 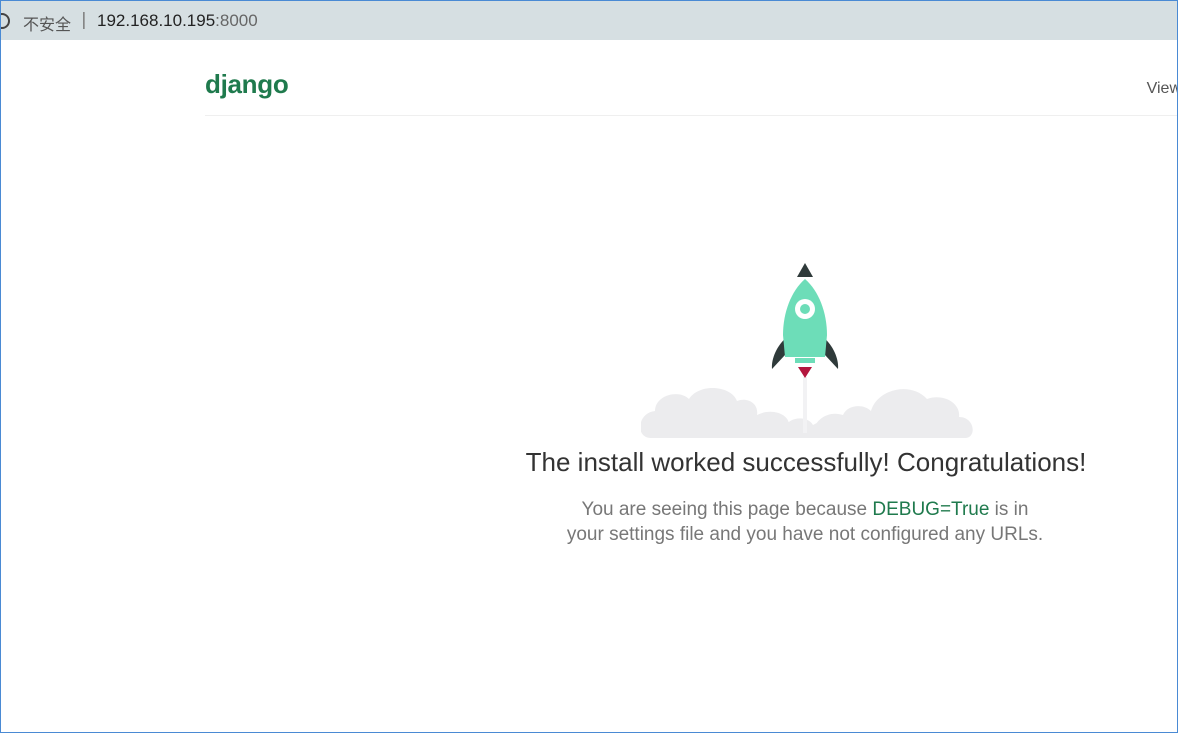 What do you see at coordinates (1162, 89) in the screenshot?
I see `view-release-notes-link: View` at bounding box center [1162, 89].